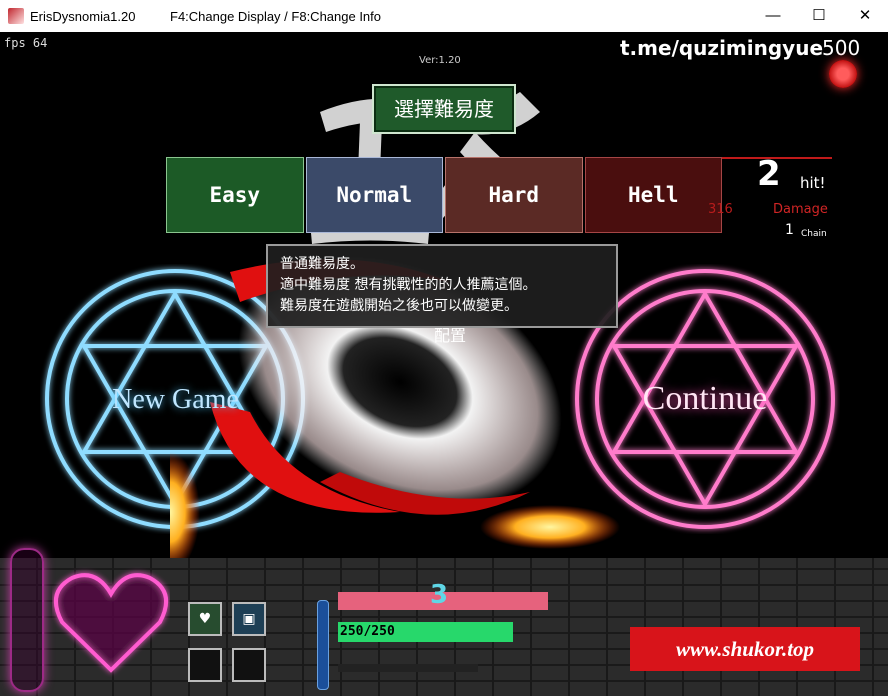 The image size is (888, 696). Describe the element at coordinates (800, 209) in the screenshot. I see `damage-label: Damage` at that location.